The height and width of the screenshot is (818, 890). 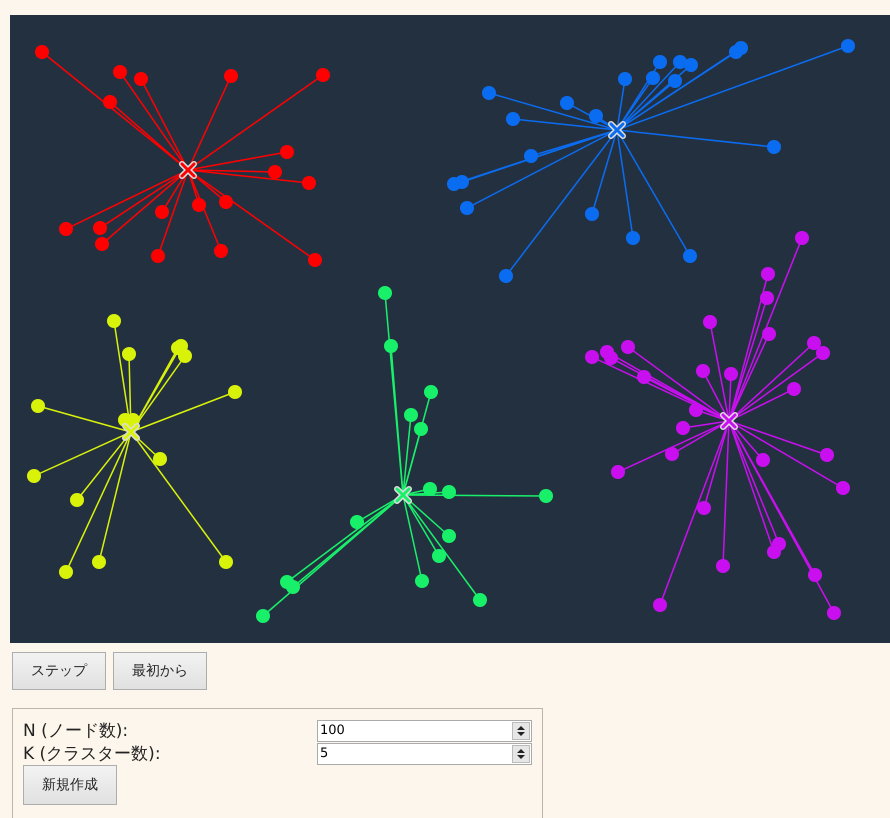 I want to click on number-field: 5, so click(x=424, y=753).